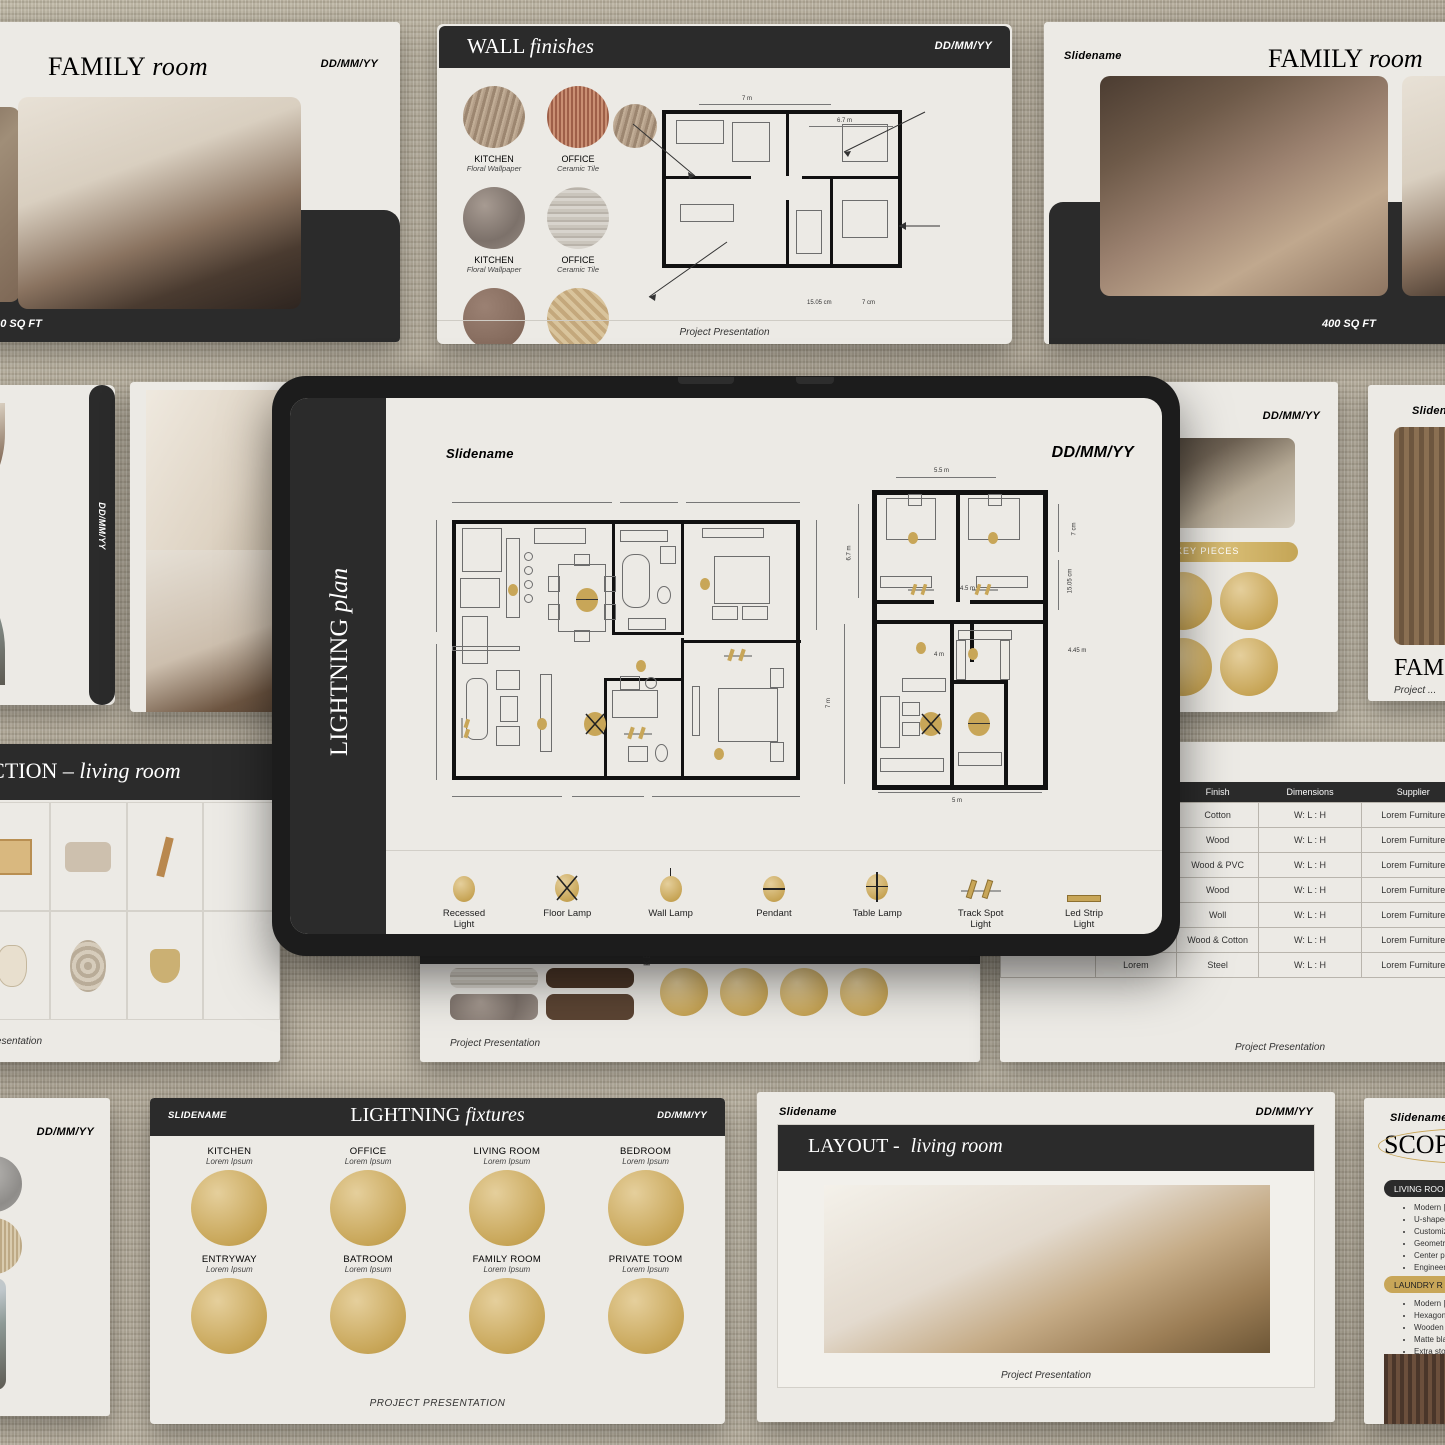 The image size is (1445, 1445). Describe the element at coordinates (815, 380) in the screenshot. I see `tablet-camera` at that location.